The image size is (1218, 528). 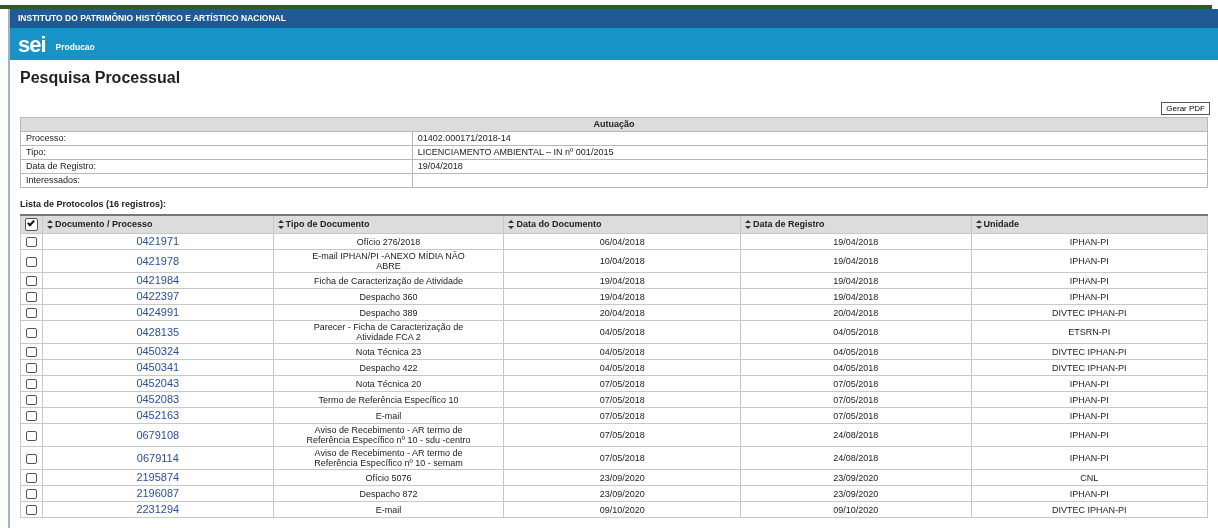 I want to click on document-date: 09/10/2020, so click(x=622, y=509).